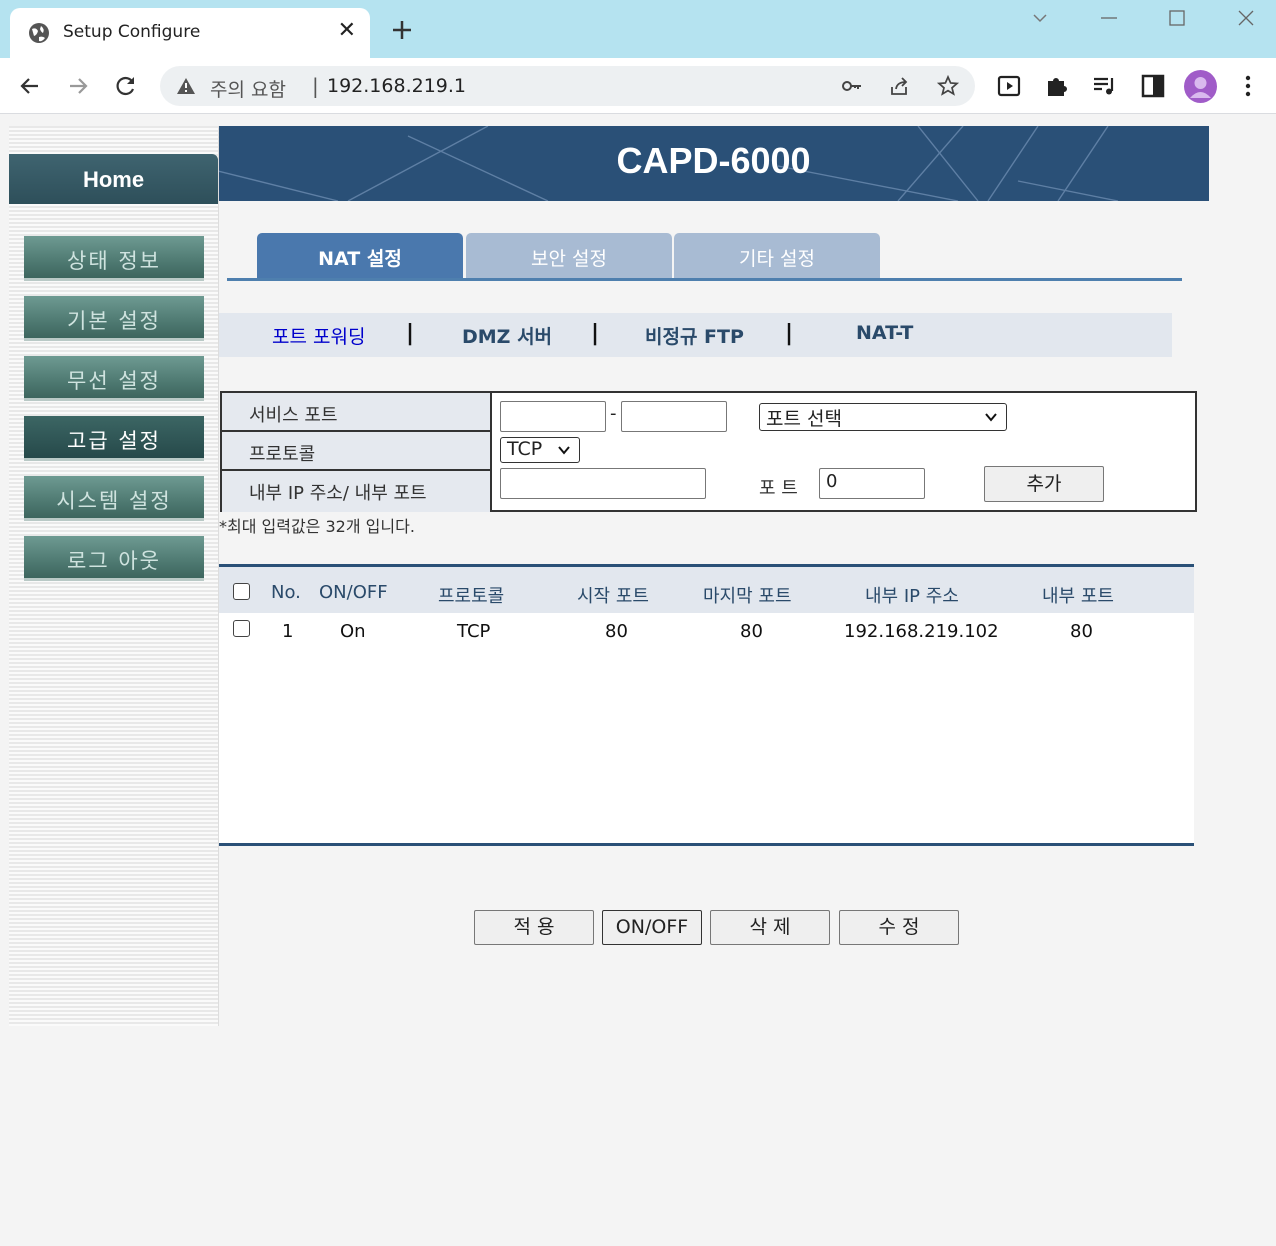 Image resolution: width=1276 pixels, height=1246 pixels. I want to click on sidebar-item-logout: 로그 아웃, so click(114, 558).